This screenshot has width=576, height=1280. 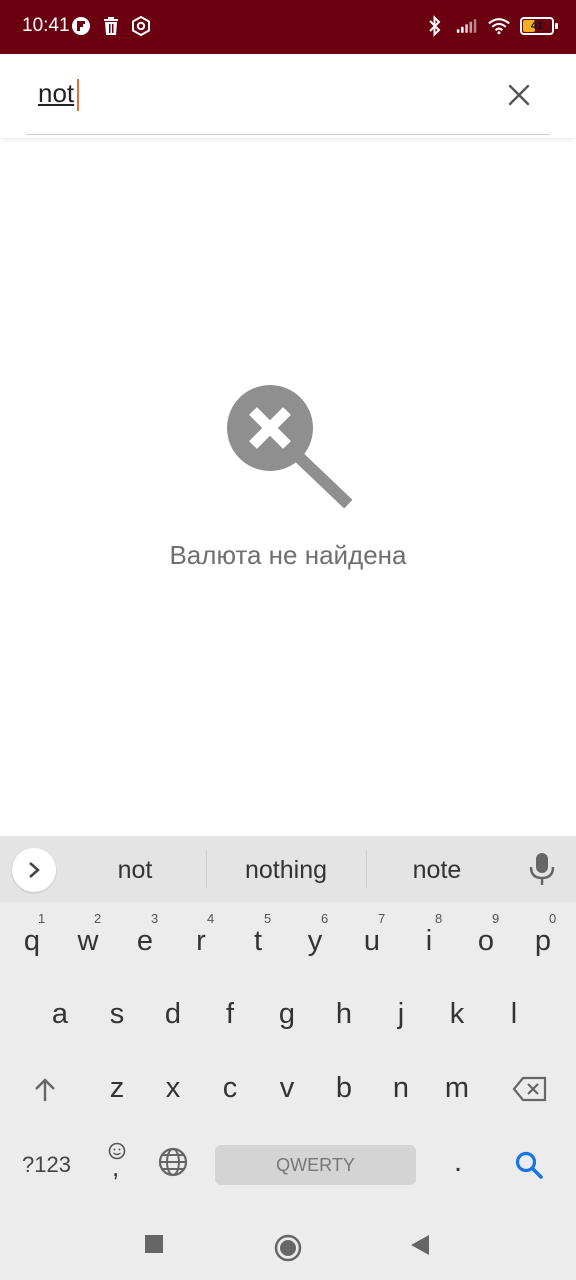 What do you see at coordinates (46, 25) in the screenshot?
I see `status-time: 10:41` at bounding box center [46, 25].